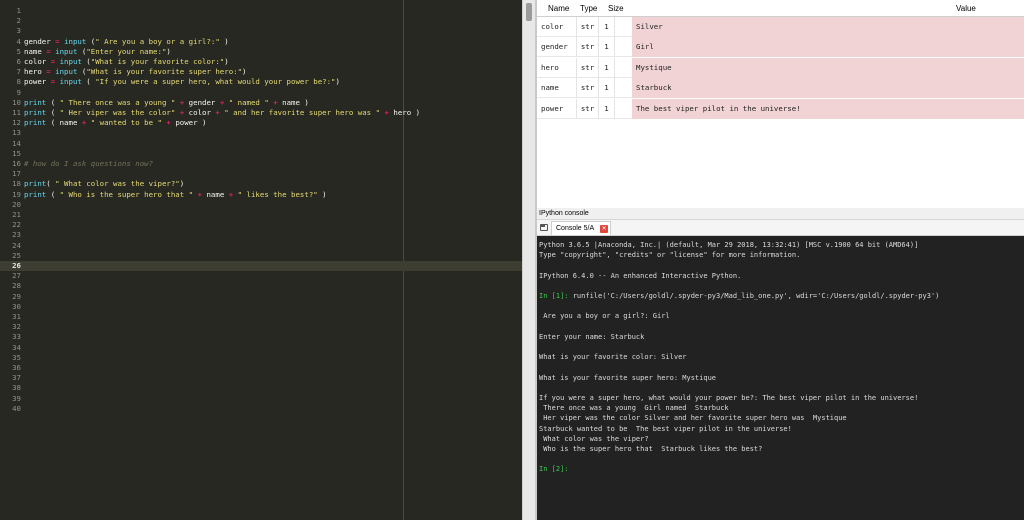 The width and height of the screenshot is (1024, 520). What do you see at coordinates (261, 337) in the screenshot?
I see `editor-line: 33` at bounding box center [261, 337].